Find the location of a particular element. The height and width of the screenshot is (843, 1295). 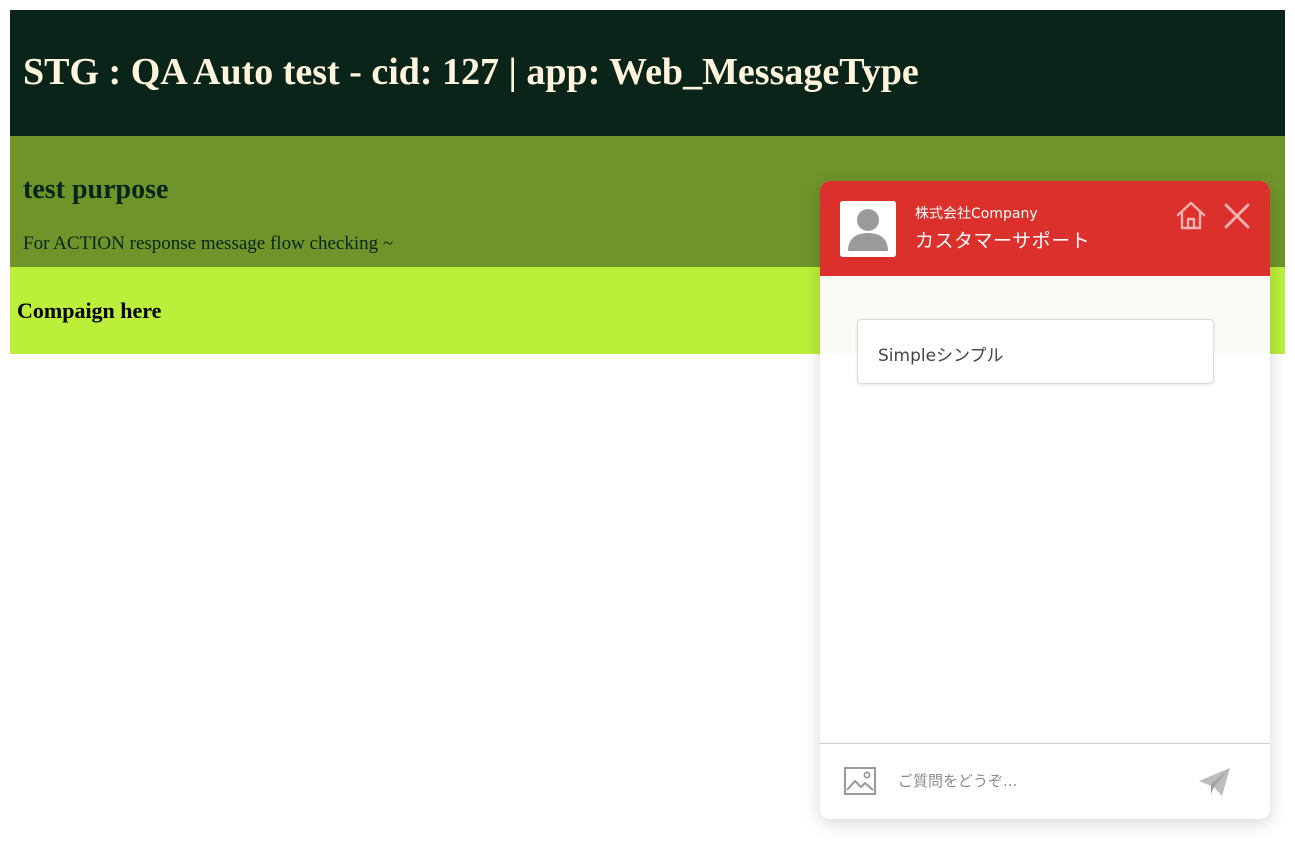

support-name: カスタマーサポート is located at coordinates (1003, 241).